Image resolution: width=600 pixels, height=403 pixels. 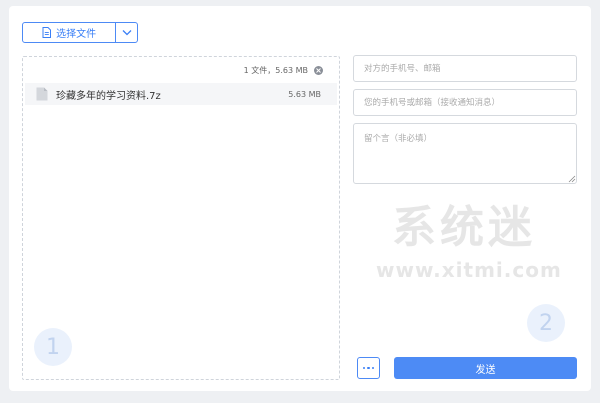 I want to click on select-files-button-group: 选择文件, so click(x=80, y=32).